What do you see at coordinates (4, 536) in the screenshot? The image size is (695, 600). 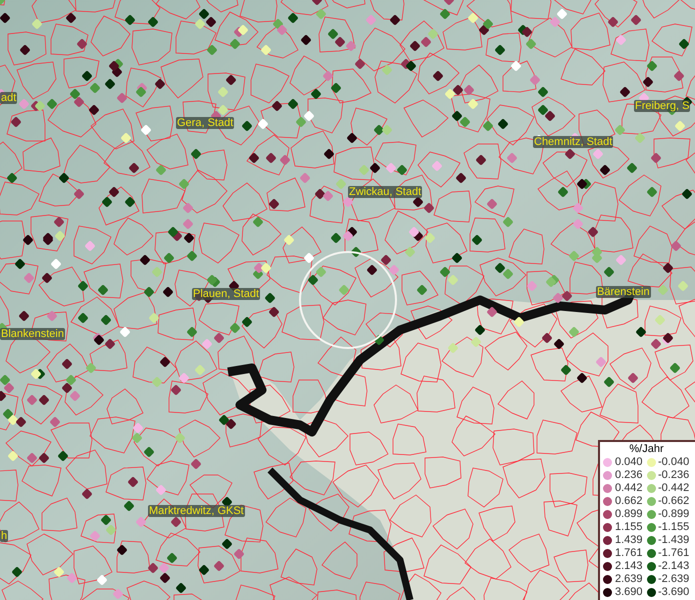 I see `place-label: h` at bounding box center [4, 536].